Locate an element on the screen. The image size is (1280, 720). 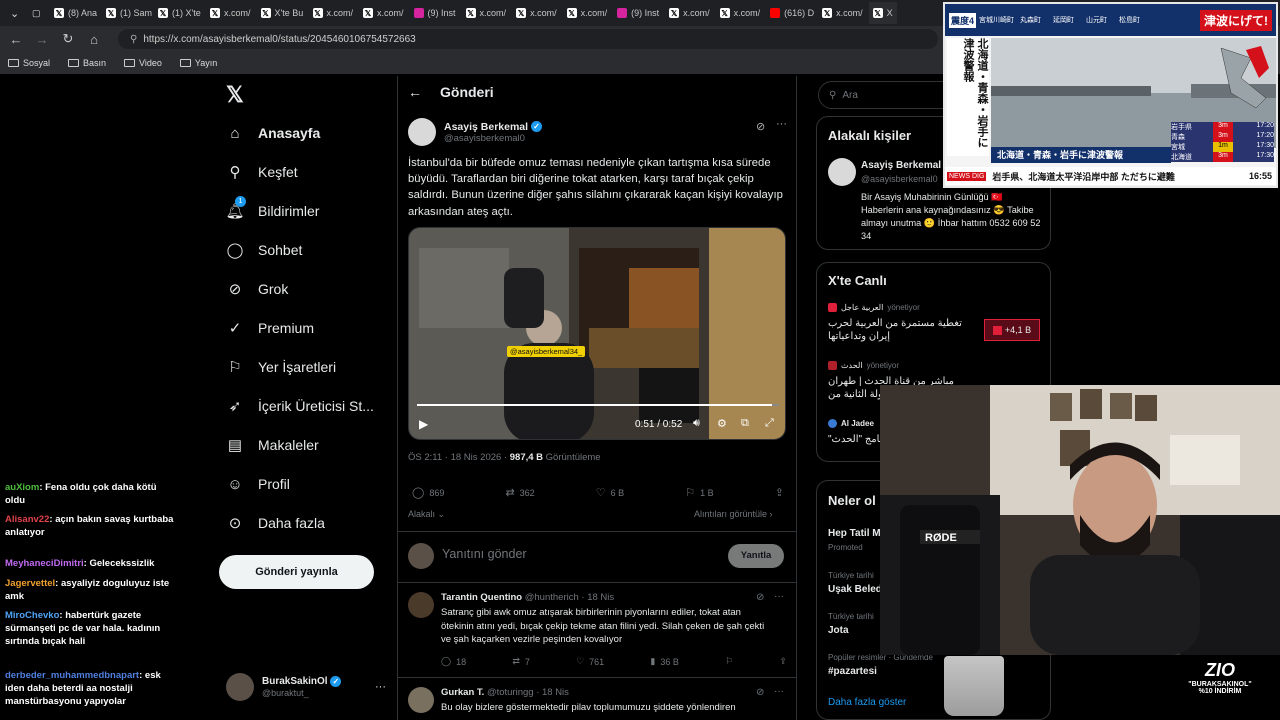
nav-chat: ◯ Sohbet is located at coordinates (264, 250).